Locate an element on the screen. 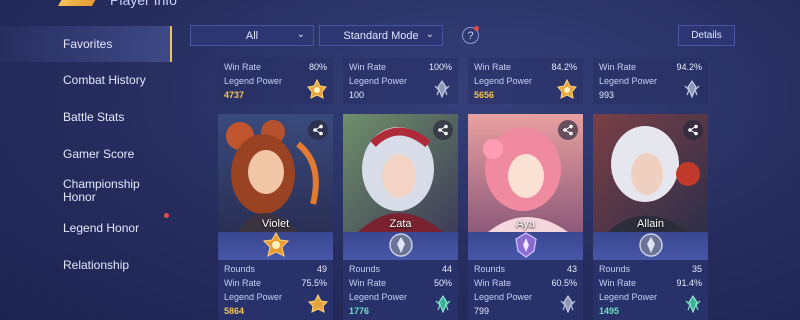 The image size is (800, 320). hero-name: Allain is located at coordinates (650, 224).